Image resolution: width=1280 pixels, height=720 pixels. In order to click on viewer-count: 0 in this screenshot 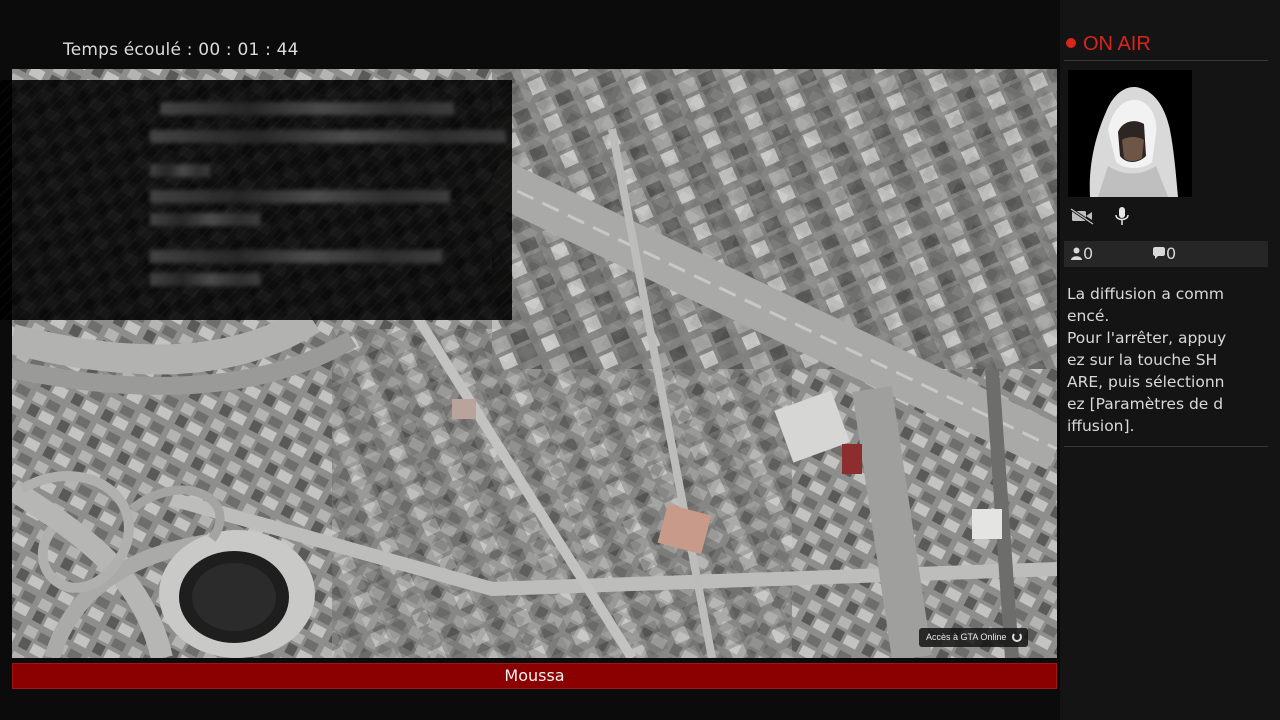, I will do `click(1081, 253)`.